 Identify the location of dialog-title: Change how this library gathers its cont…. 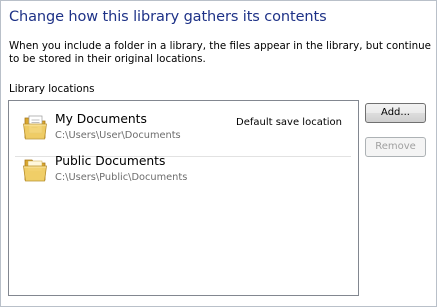
(168, 17).